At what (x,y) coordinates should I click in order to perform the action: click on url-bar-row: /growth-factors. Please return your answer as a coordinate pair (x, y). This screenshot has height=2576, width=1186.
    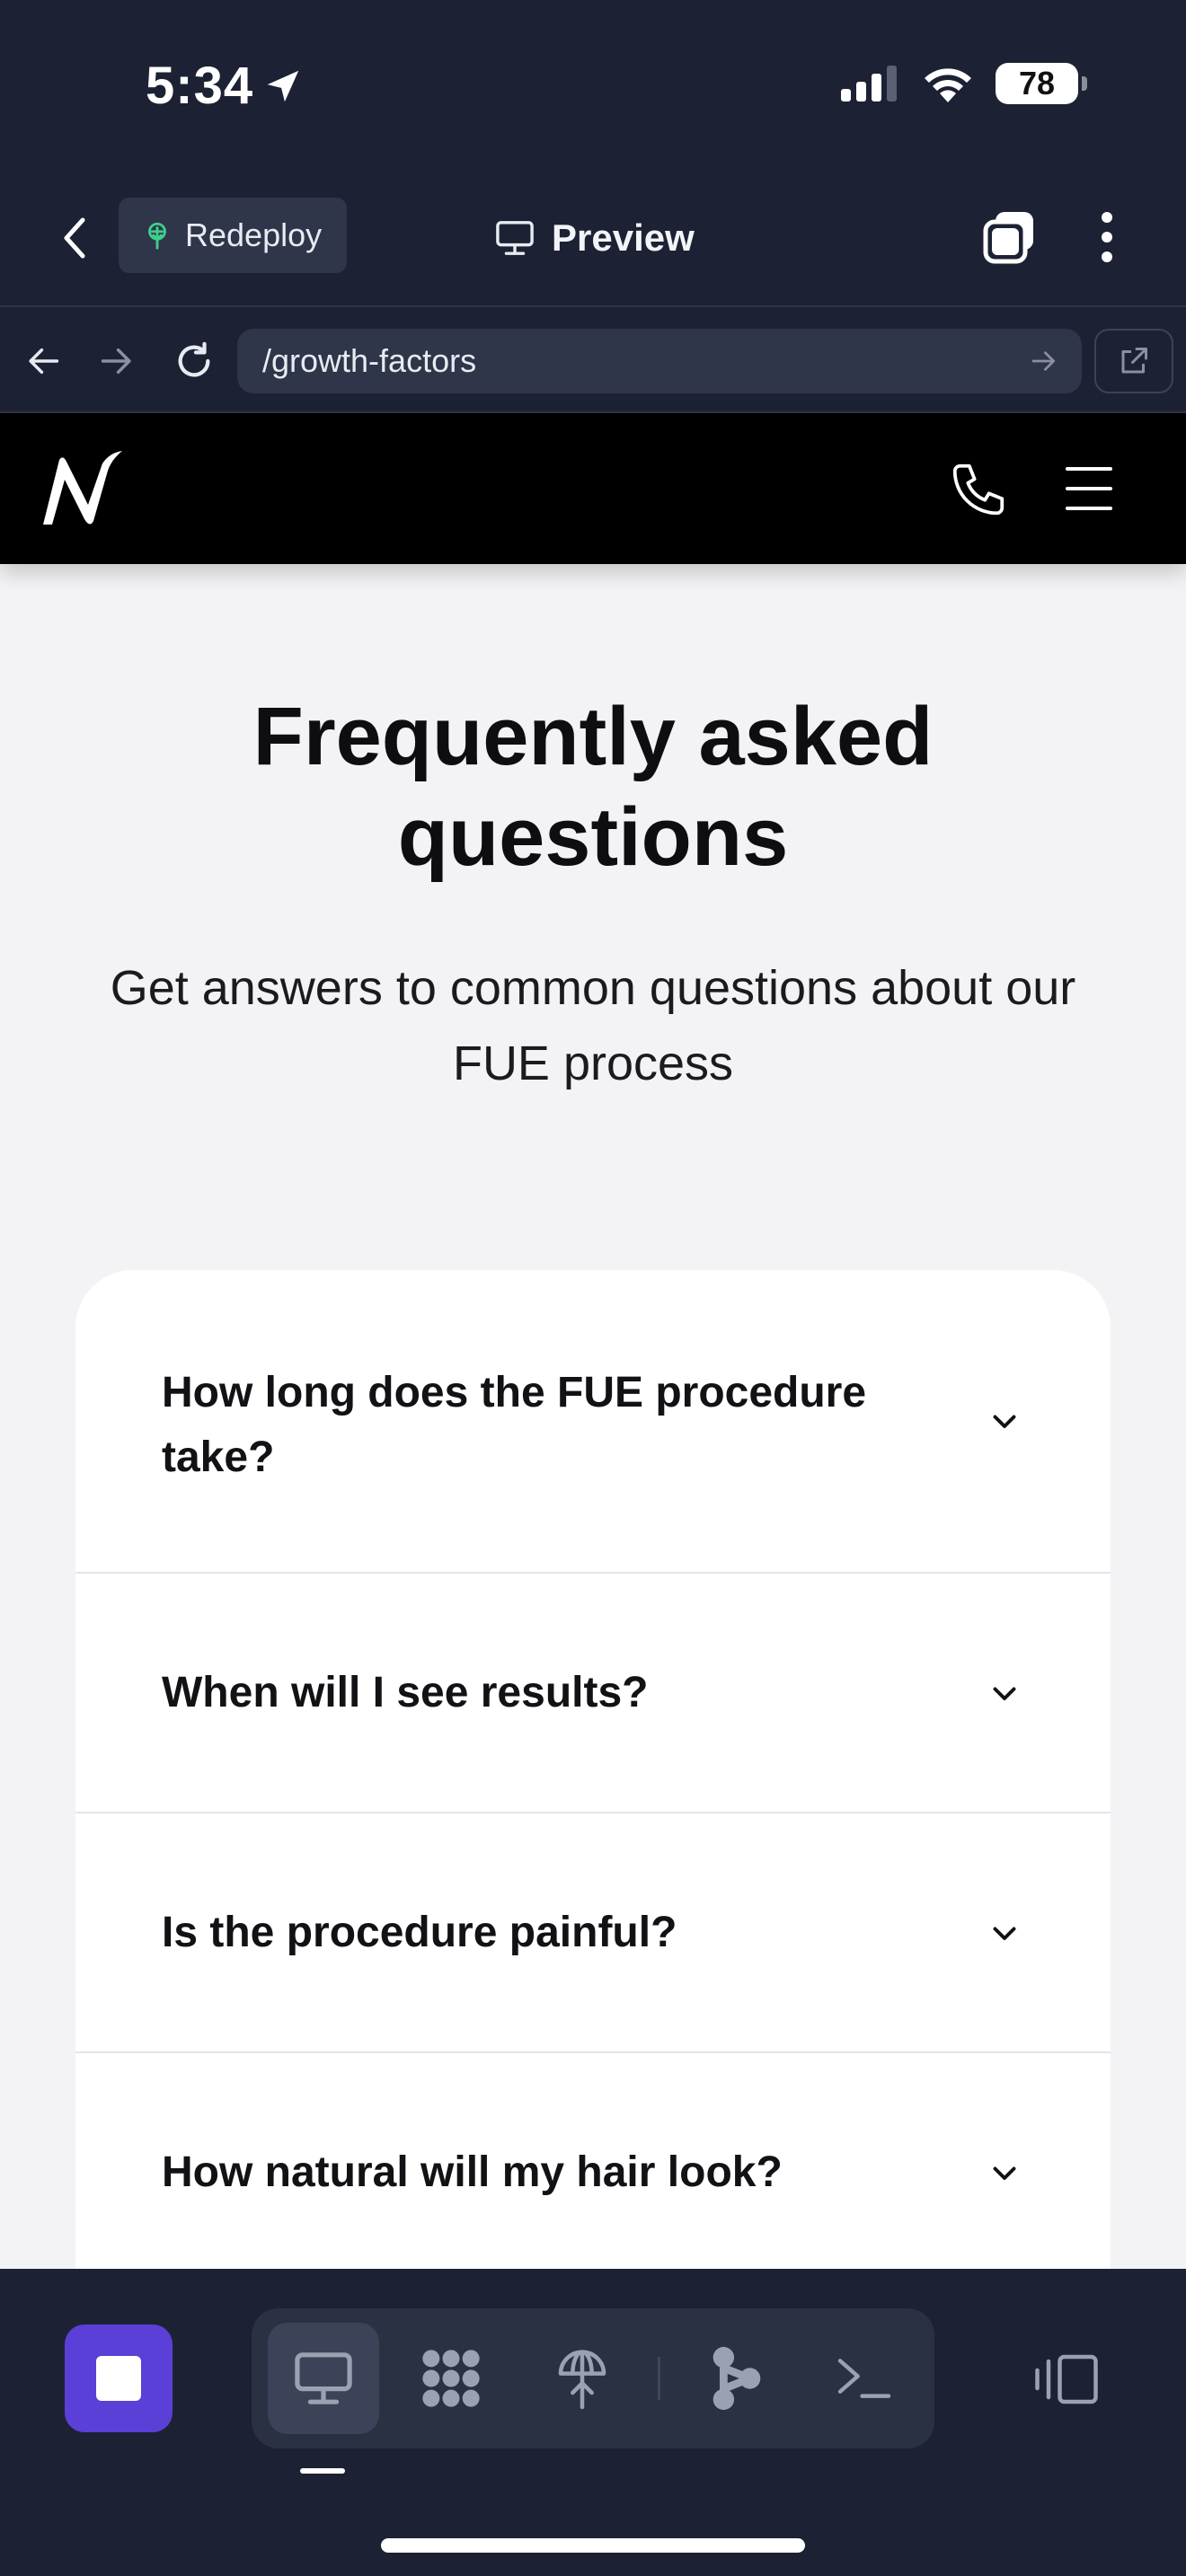
    Looking at the image, I should click on (593, 359).